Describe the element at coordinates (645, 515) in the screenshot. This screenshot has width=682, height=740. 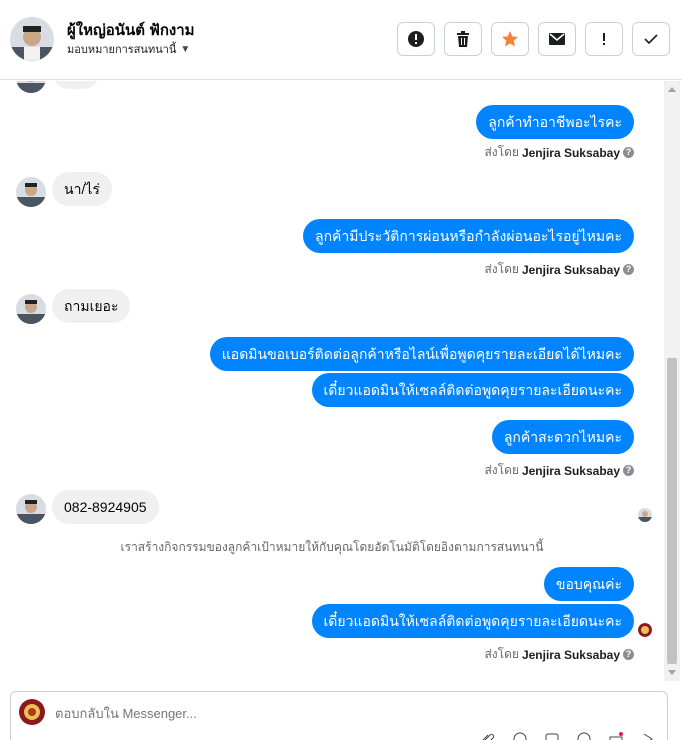
I see `seen-avatar` at that location.